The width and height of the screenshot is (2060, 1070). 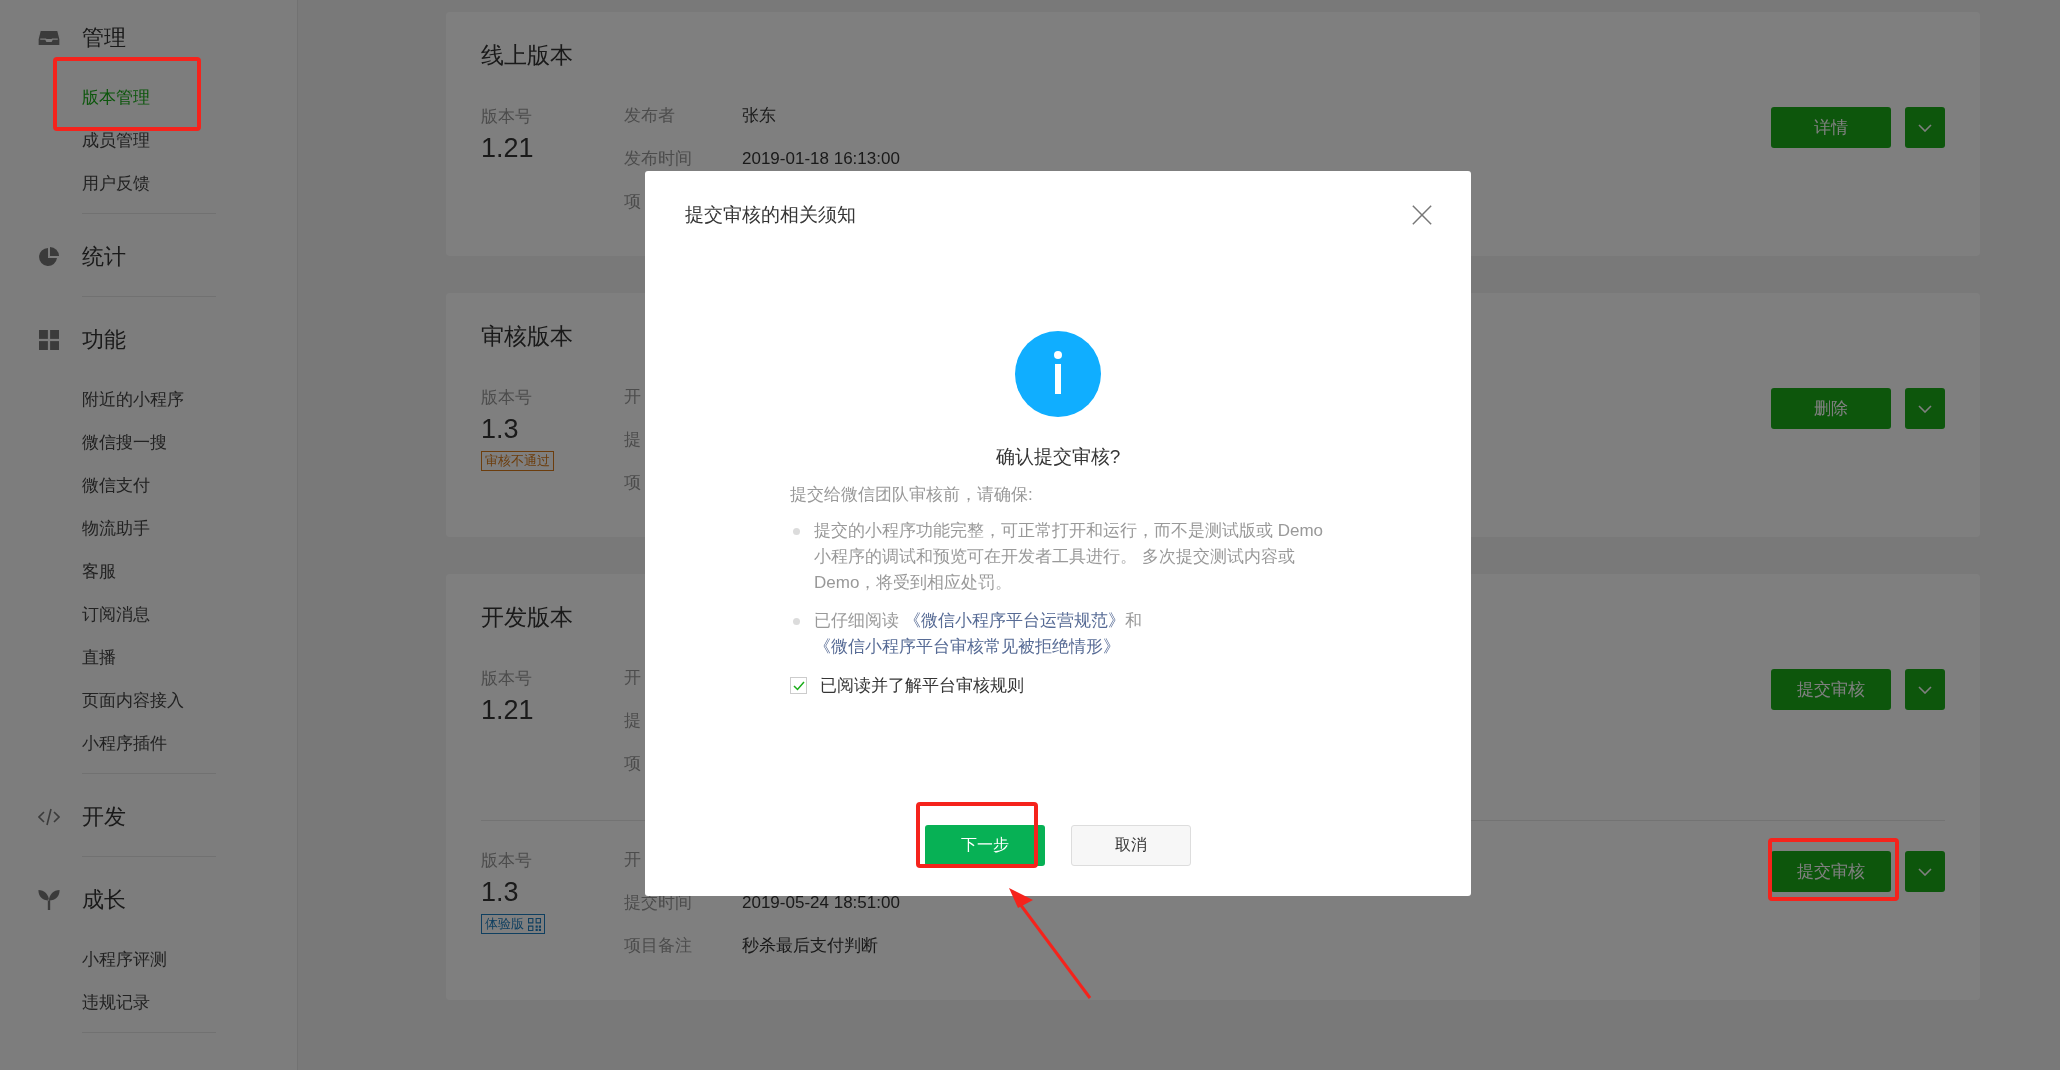 I want to click on nav-item: 客服, so click(x=148, y=571).